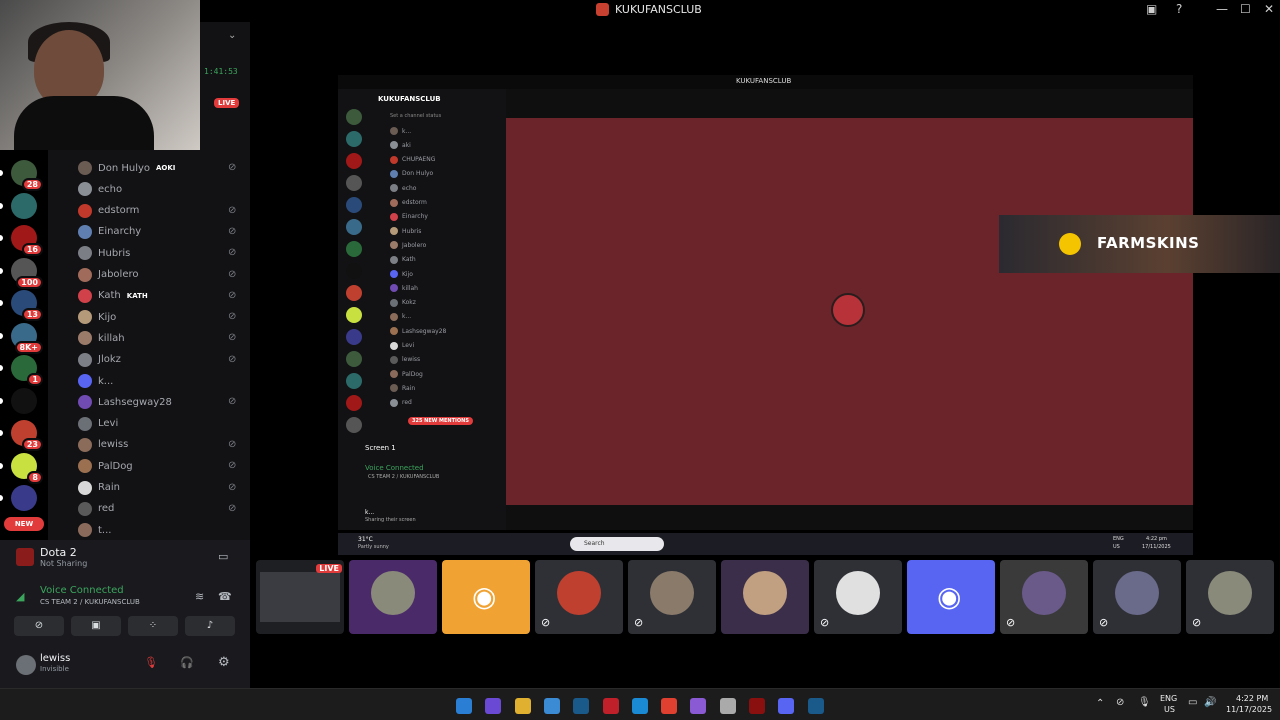 Image resolution: width=1280 pixels, height=720 pixels. I want to click on server-icon: 13, so click(27, 305).